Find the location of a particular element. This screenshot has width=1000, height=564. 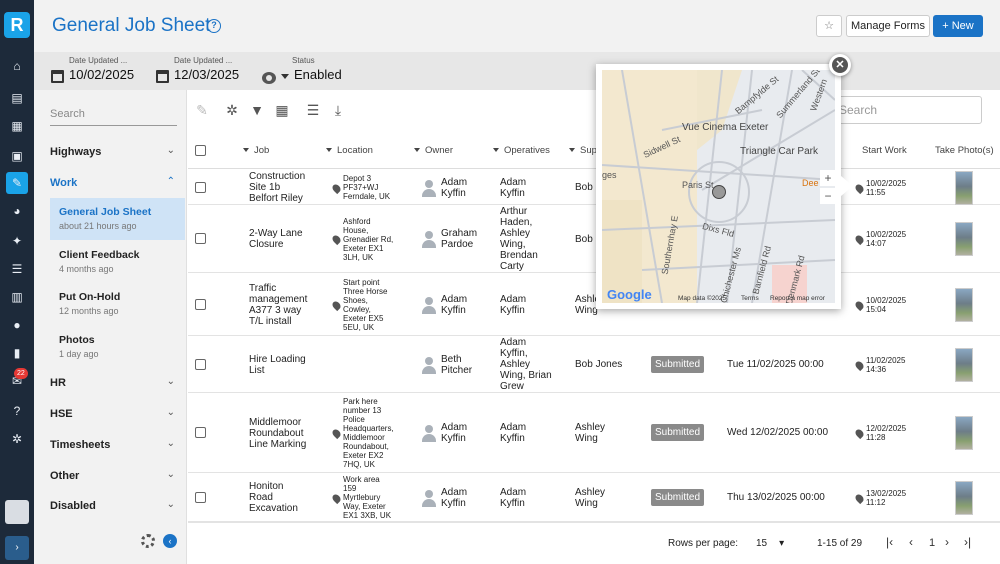

sidebar-search-input: Search is located at coordinates (113, 117).